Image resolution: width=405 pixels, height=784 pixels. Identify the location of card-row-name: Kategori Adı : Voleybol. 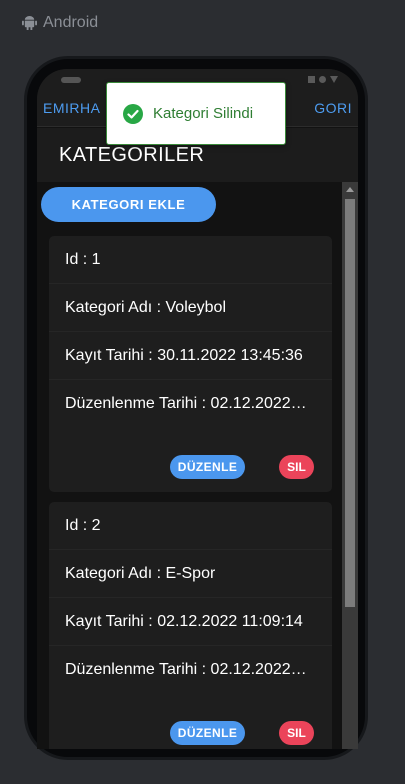
(190, 308).